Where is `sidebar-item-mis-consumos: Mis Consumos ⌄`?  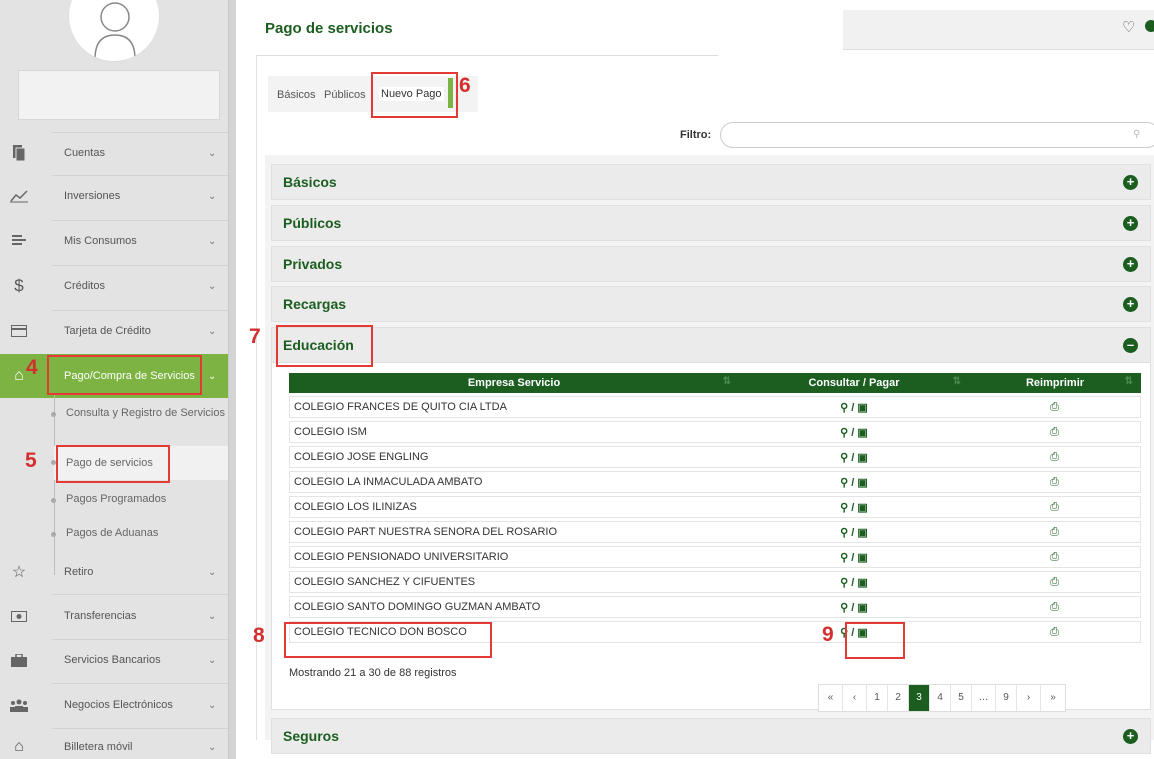 sidebar-item-mis-consumos: Mis Consumos ⌄ is located at coordinates (114, 241).